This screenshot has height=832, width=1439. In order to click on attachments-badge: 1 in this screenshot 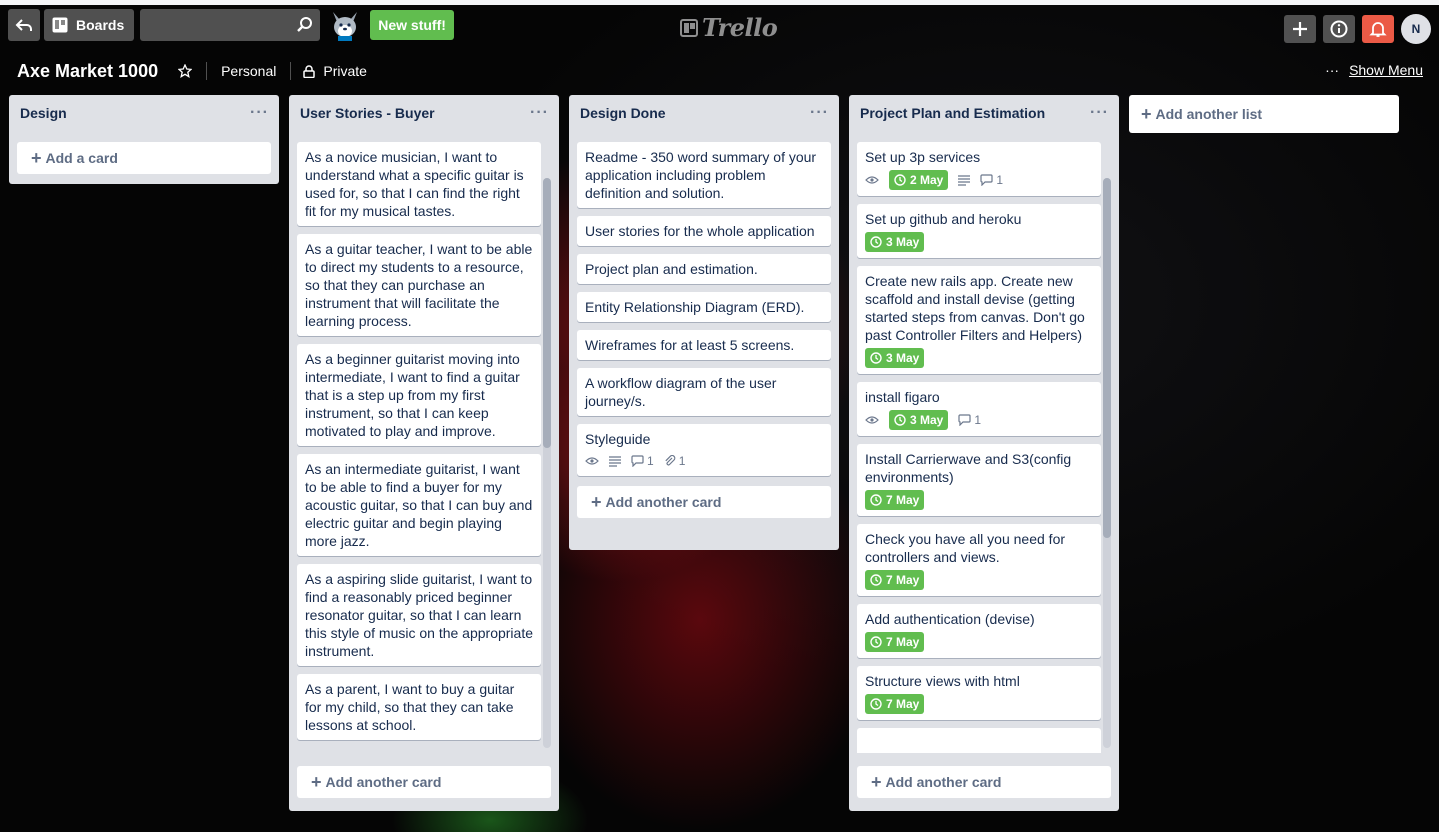, I will do `click(675, 461)`.